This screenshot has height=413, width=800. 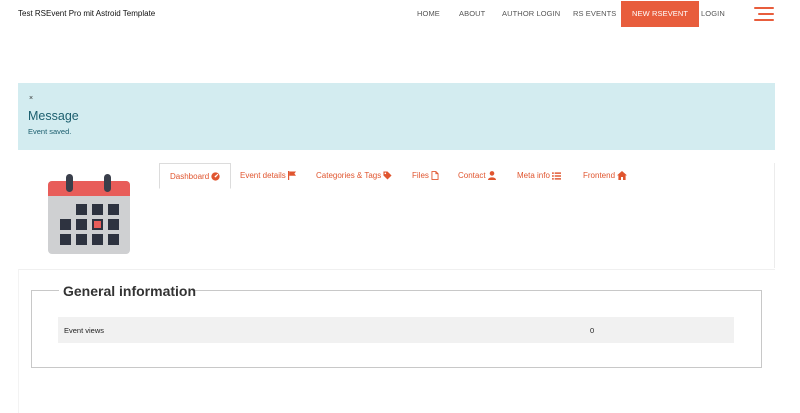 I want to click on tab-meta-info: Meta info, so click(x=539, y=175).